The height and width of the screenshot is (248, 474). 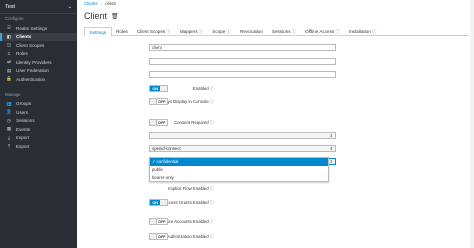 What do you see at coordinates (32, 71) in the screenshot?
I see `sidebar-item-label: User Federation` at bounding box center [32, 71].